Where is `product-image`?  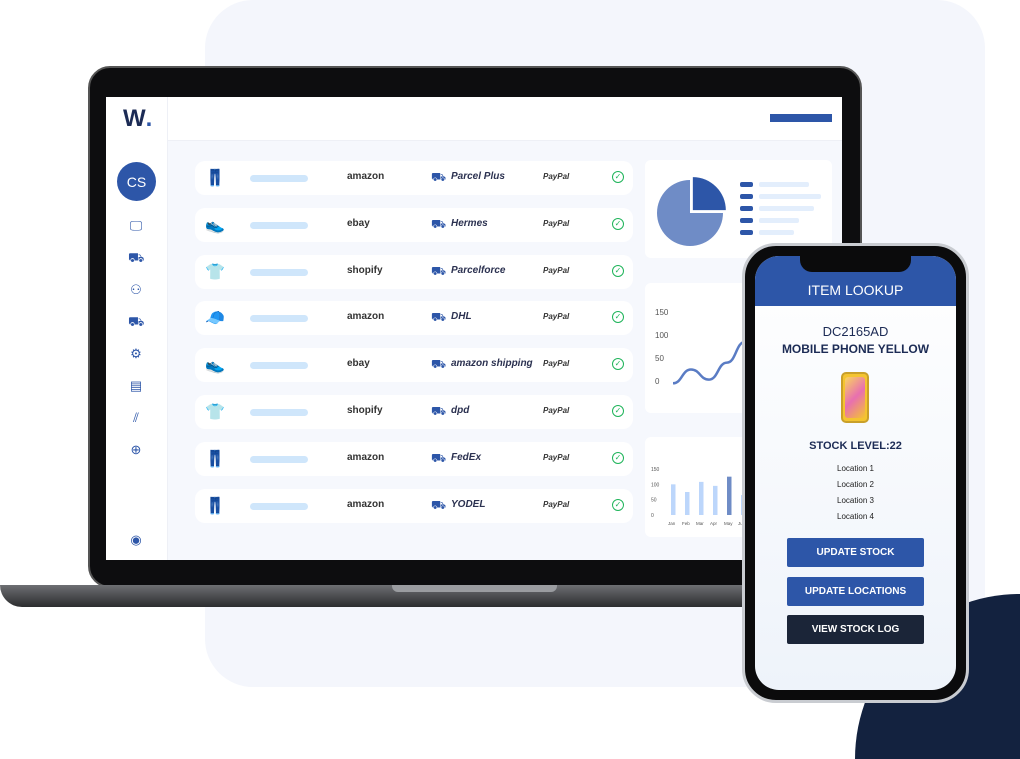
product-image is located at coordinates (855, 397).